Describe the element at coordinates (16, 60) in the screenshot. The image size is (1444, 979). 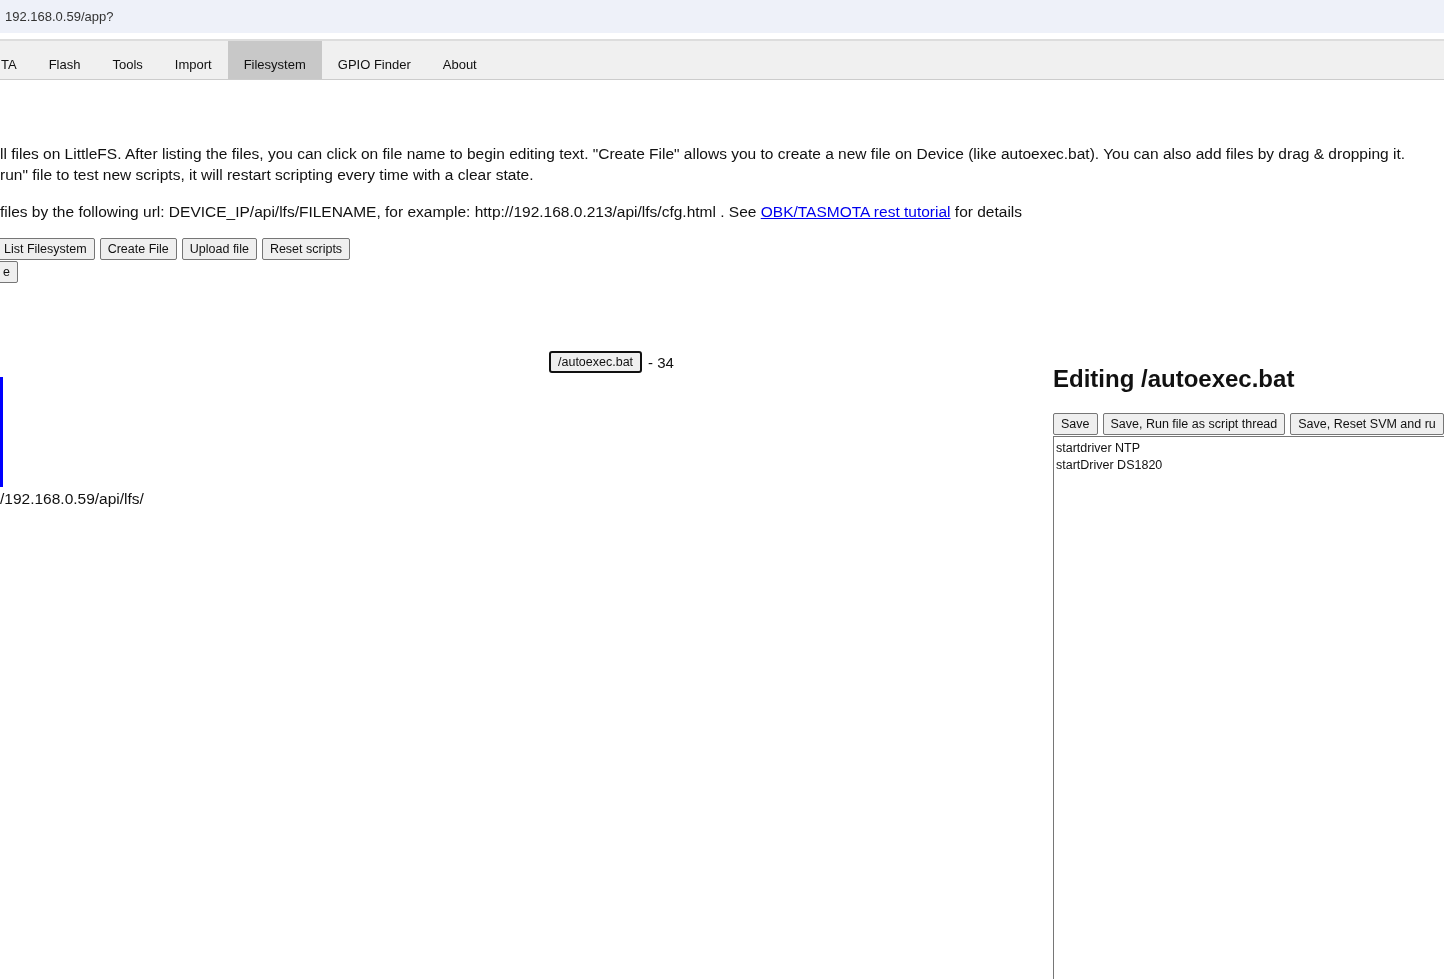
I see `tab: TA` at that location.